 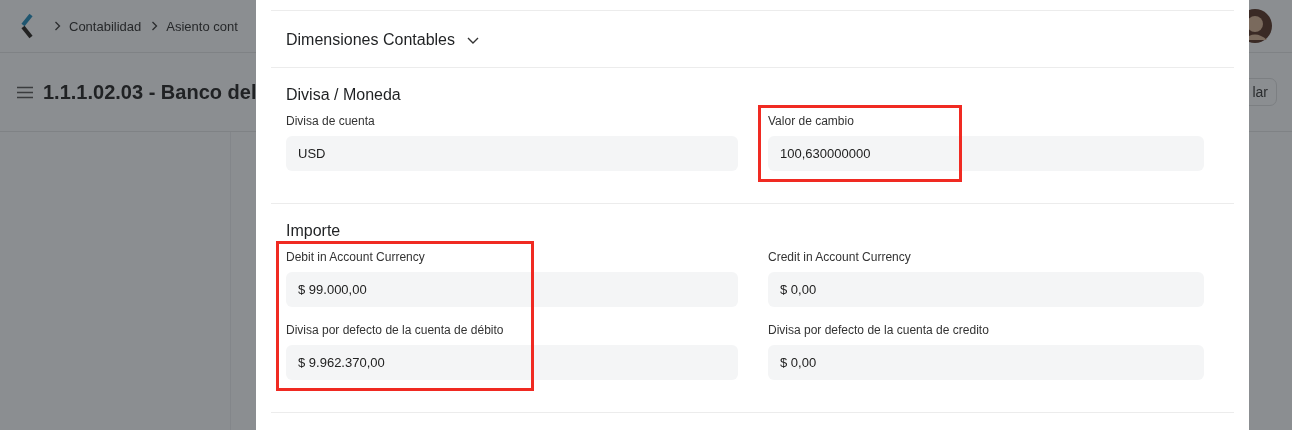 What do you see at coordinates (879, 330) in the screenshot?
I see `field-label: Divisa por defecto de la cuenta de credito` at bounding box center [879, 330].